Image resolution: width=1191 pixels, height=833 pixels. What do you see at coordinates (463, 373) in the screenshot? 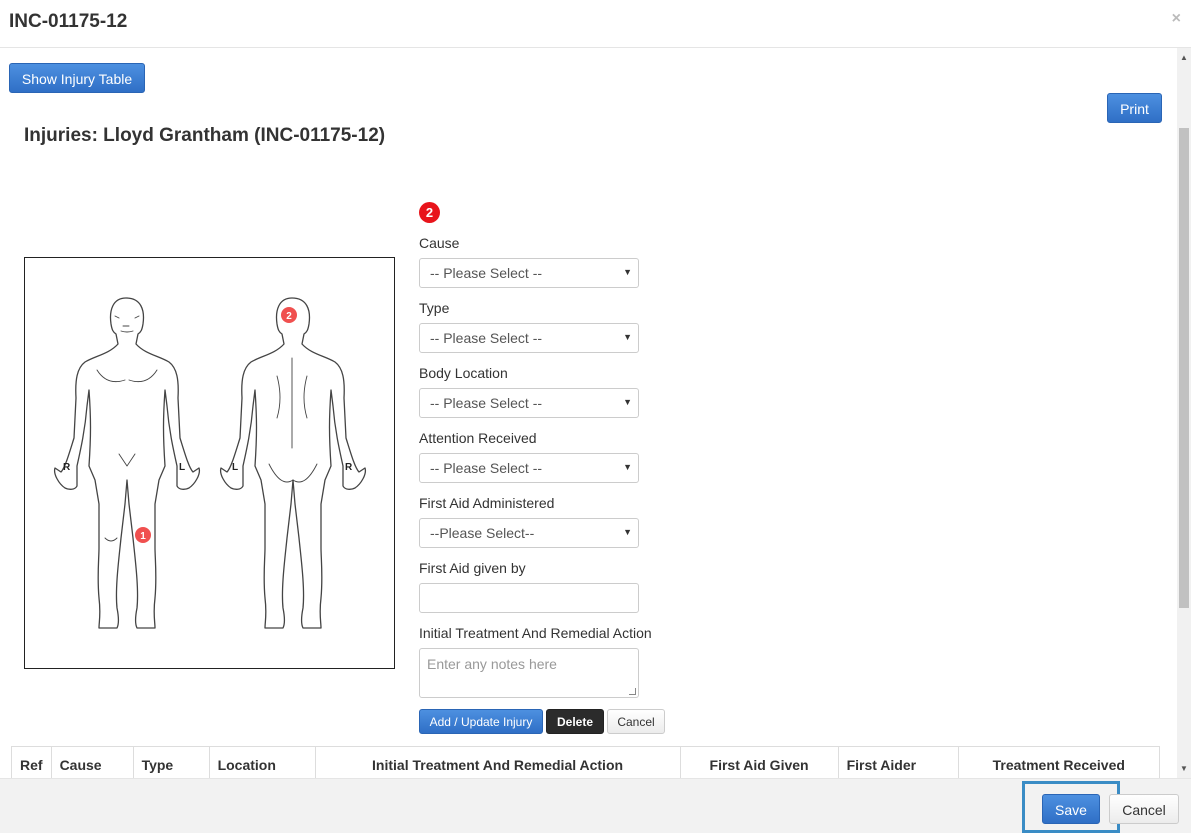
I see `body-location-label: Body Location` at bounding box center [463, 373].